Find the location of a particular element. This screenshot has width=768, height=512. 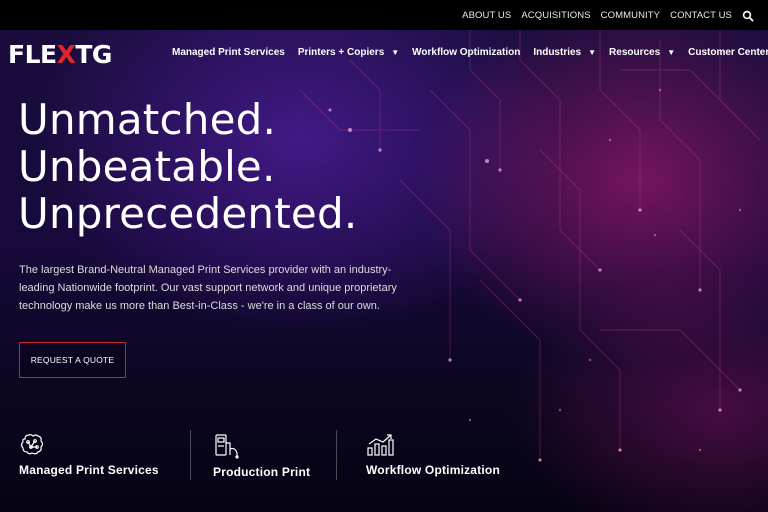

nav-printers-copiers: Printers + Copiers ▼ is located at coordinates (348, 52).